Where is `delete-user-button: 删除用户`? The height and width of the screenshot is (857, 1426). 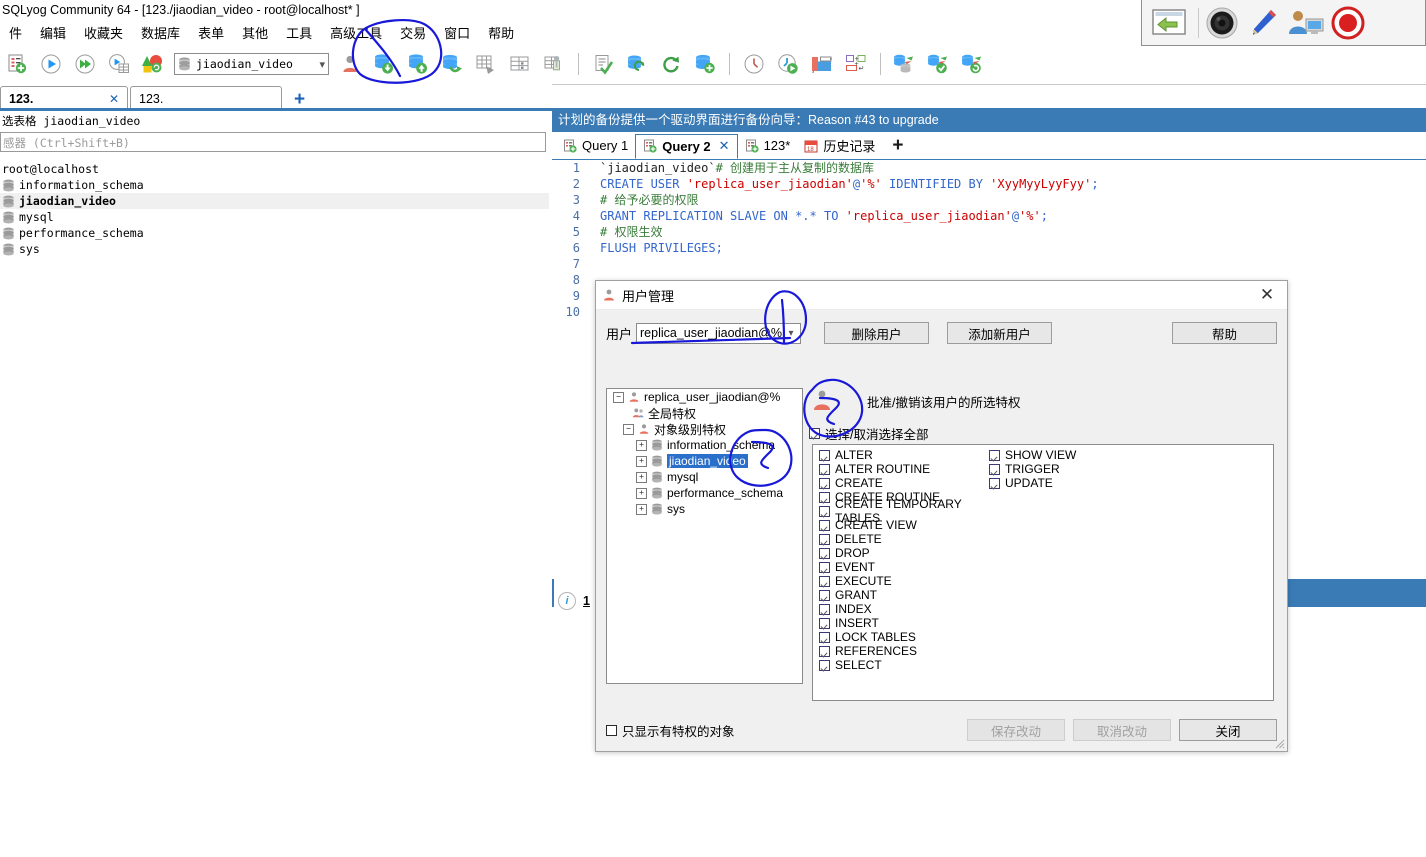 delete-user-button: 删除用户 is located at coordinates (877, 333).